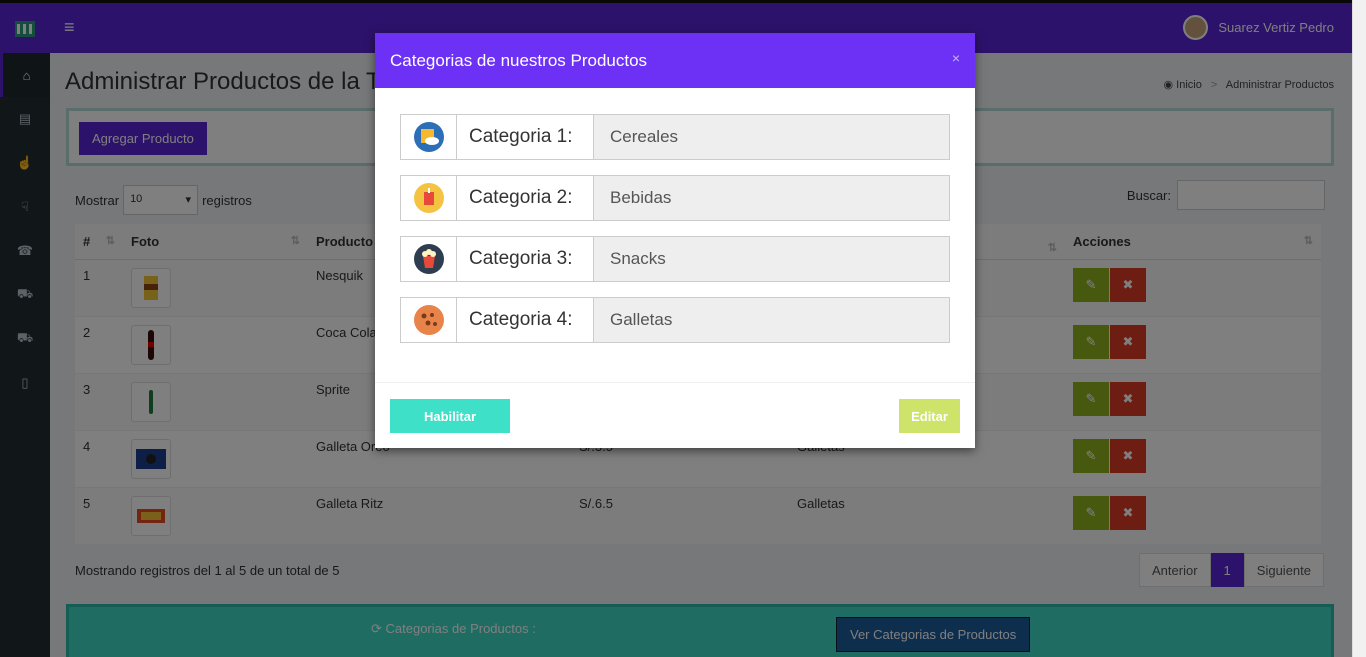 This screenshot has height=657, width=1366. I want to click on category-label: Categoria 2:, so click(525, 198).